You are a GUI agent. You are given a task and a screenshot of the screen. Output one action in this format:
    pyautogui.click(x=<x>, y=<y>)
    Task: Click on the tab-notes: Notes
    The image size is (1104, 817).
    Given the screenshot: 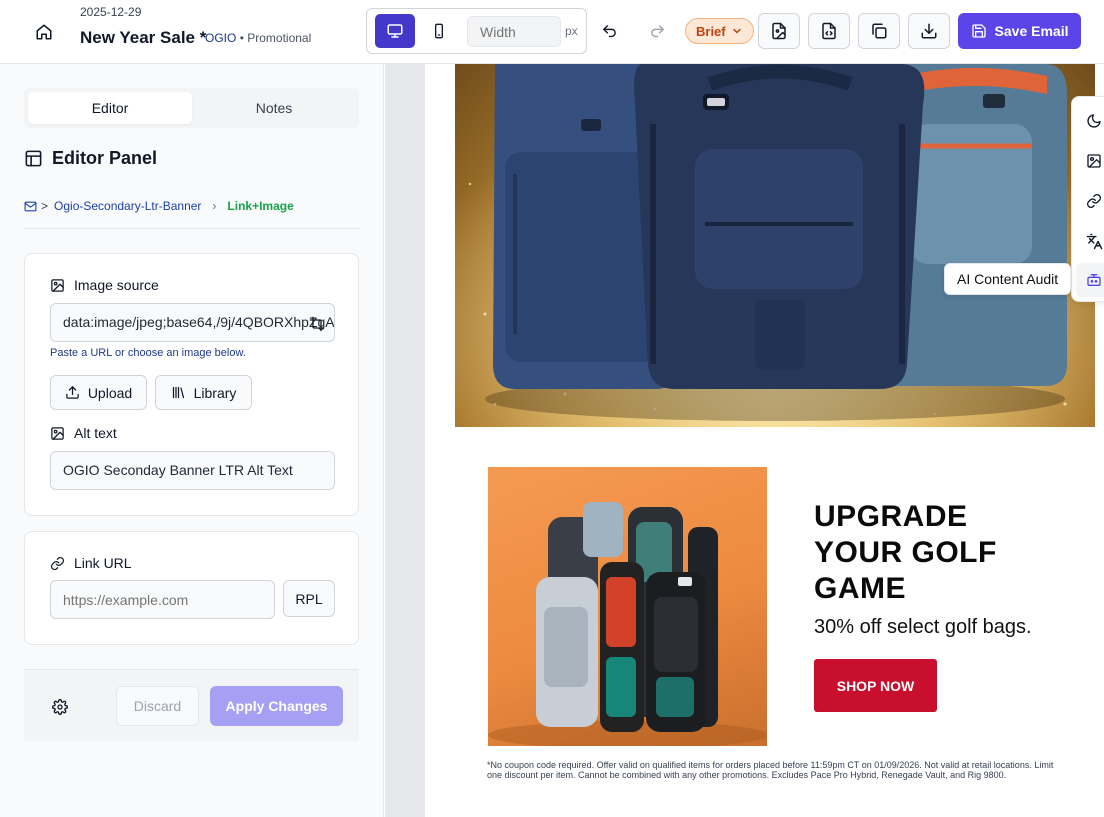 What is the action you would take?
    pyautogui.click(x=274, y=108)
    